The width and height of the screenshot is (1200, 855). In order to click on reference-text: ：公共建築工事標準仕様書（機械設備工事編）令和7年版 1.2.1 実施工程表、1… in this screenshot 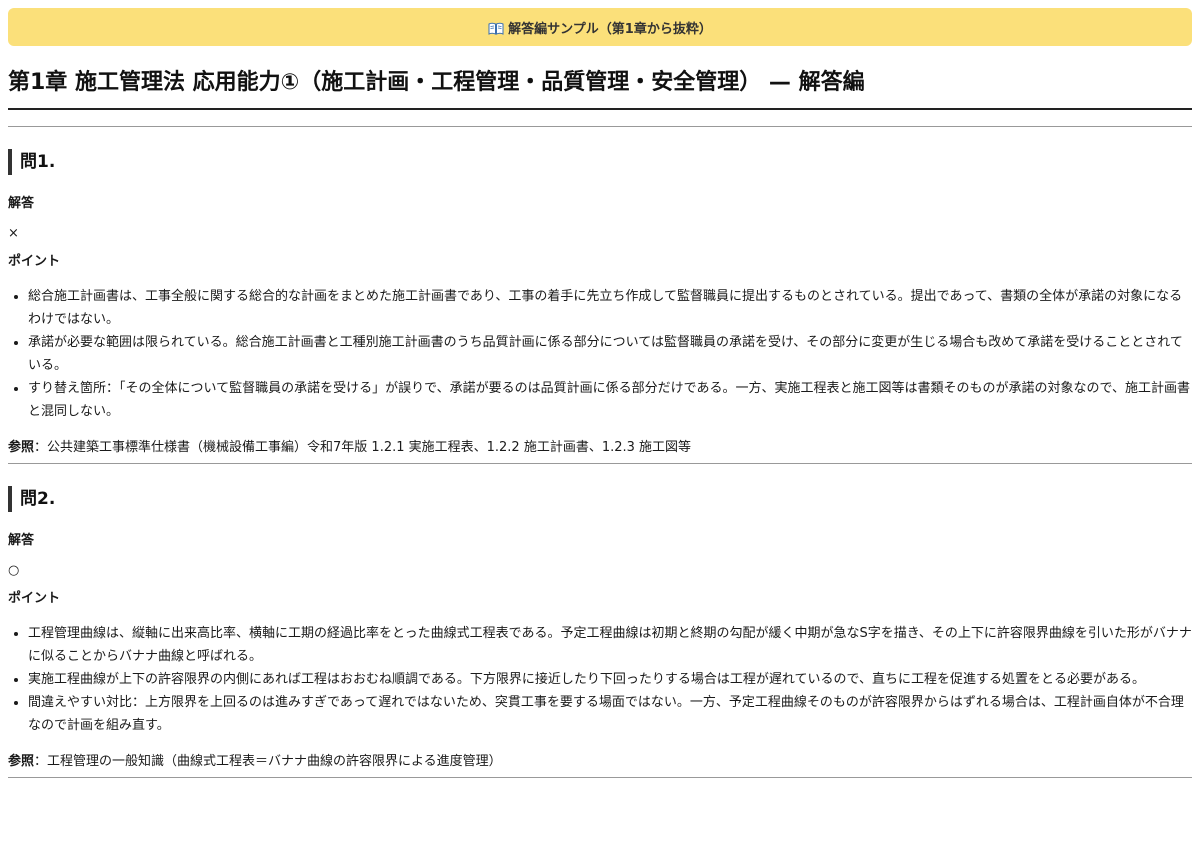, I will do `click(363, 447)`.